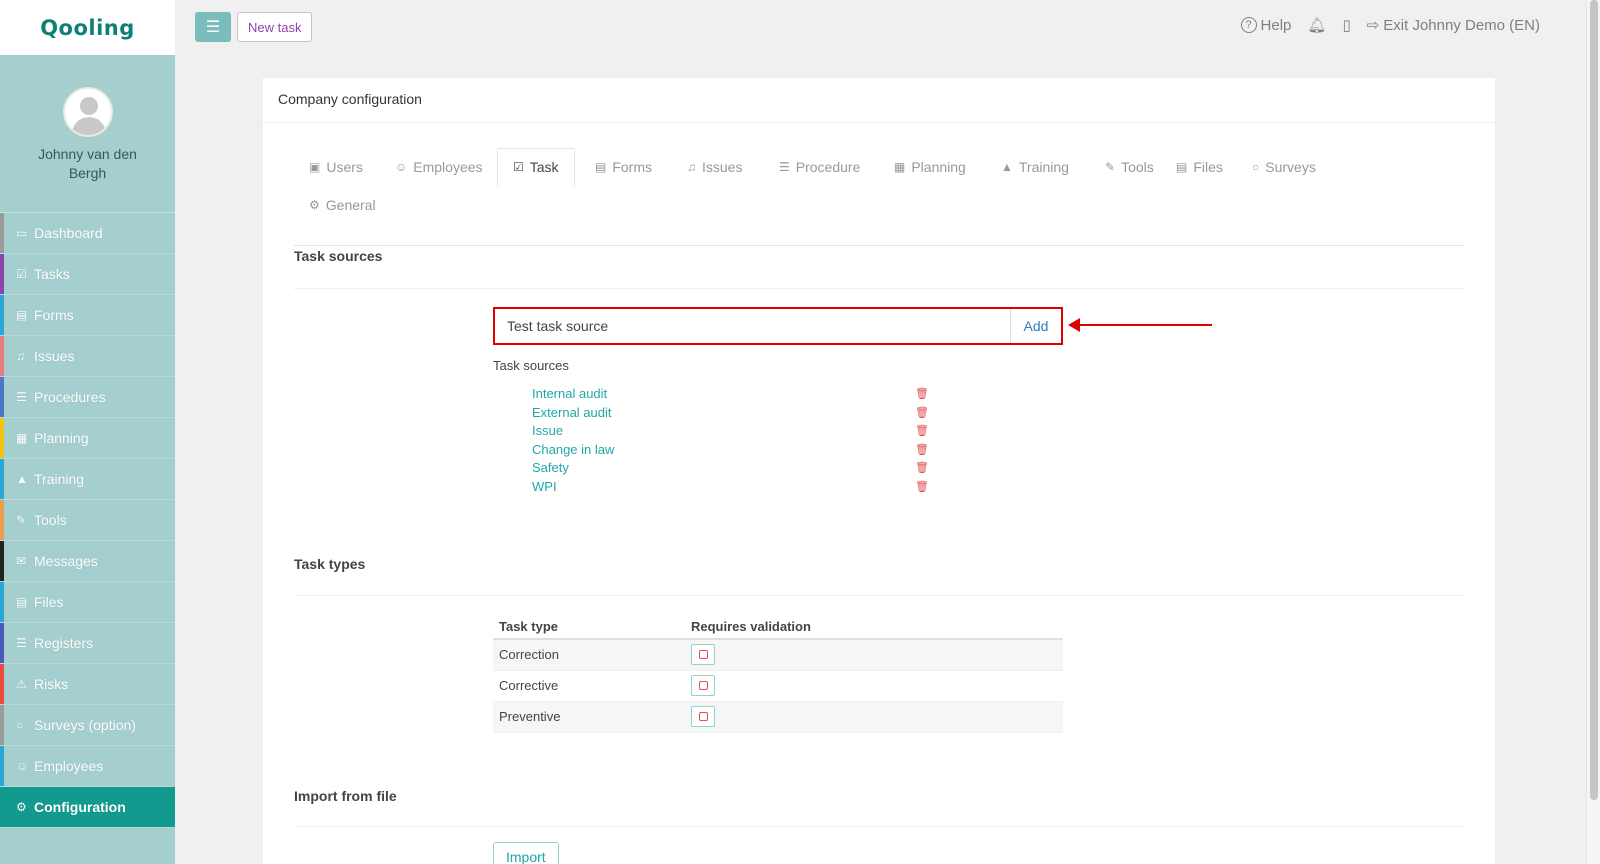 This screenshot has width=1600, height=864. What do you see at coordinates (1461, 25) in the screenshot?
I see `exit-label: Exit Johnny Demo (EN)` at bounding box center [1461, 25].